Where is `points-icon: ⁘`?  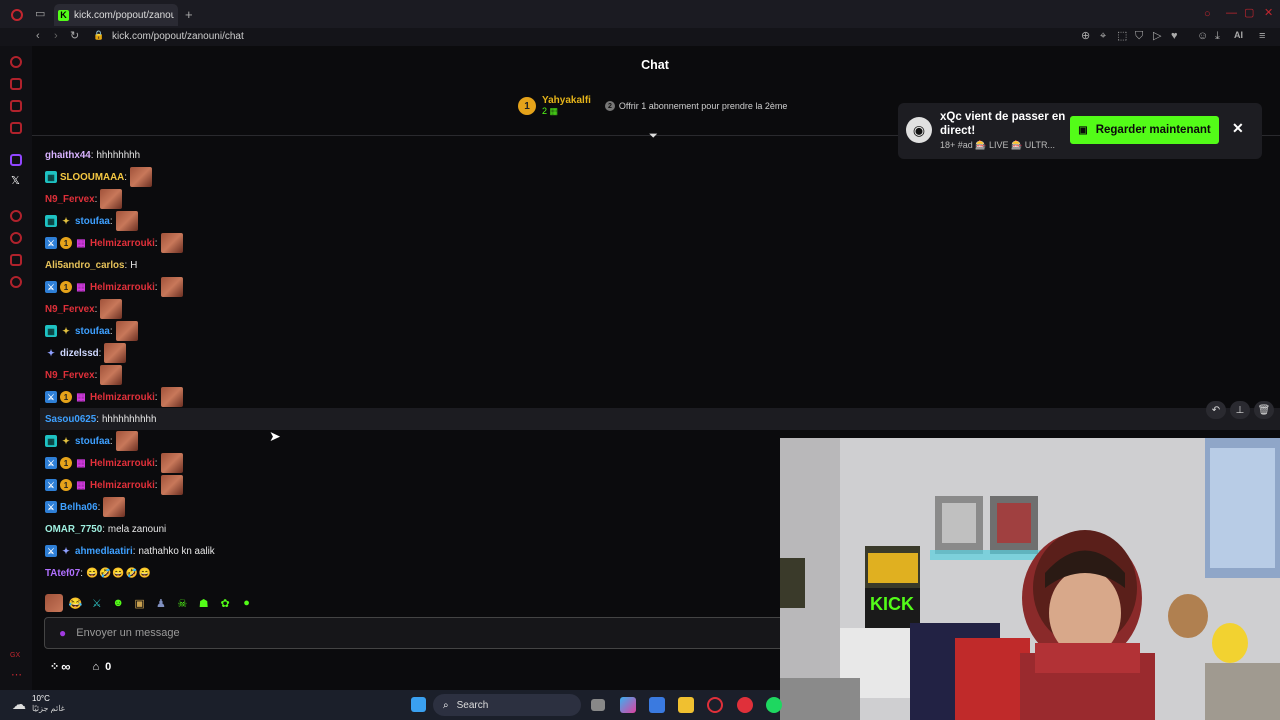
points-icon: ⁘ is located at coordinates (54, 666).